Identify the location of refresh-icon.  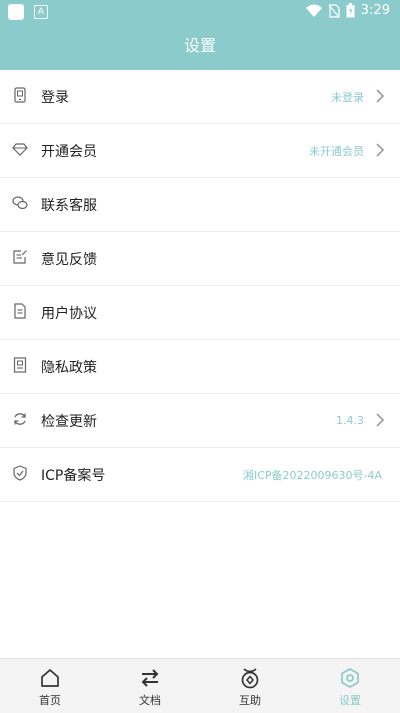
(20, 419).